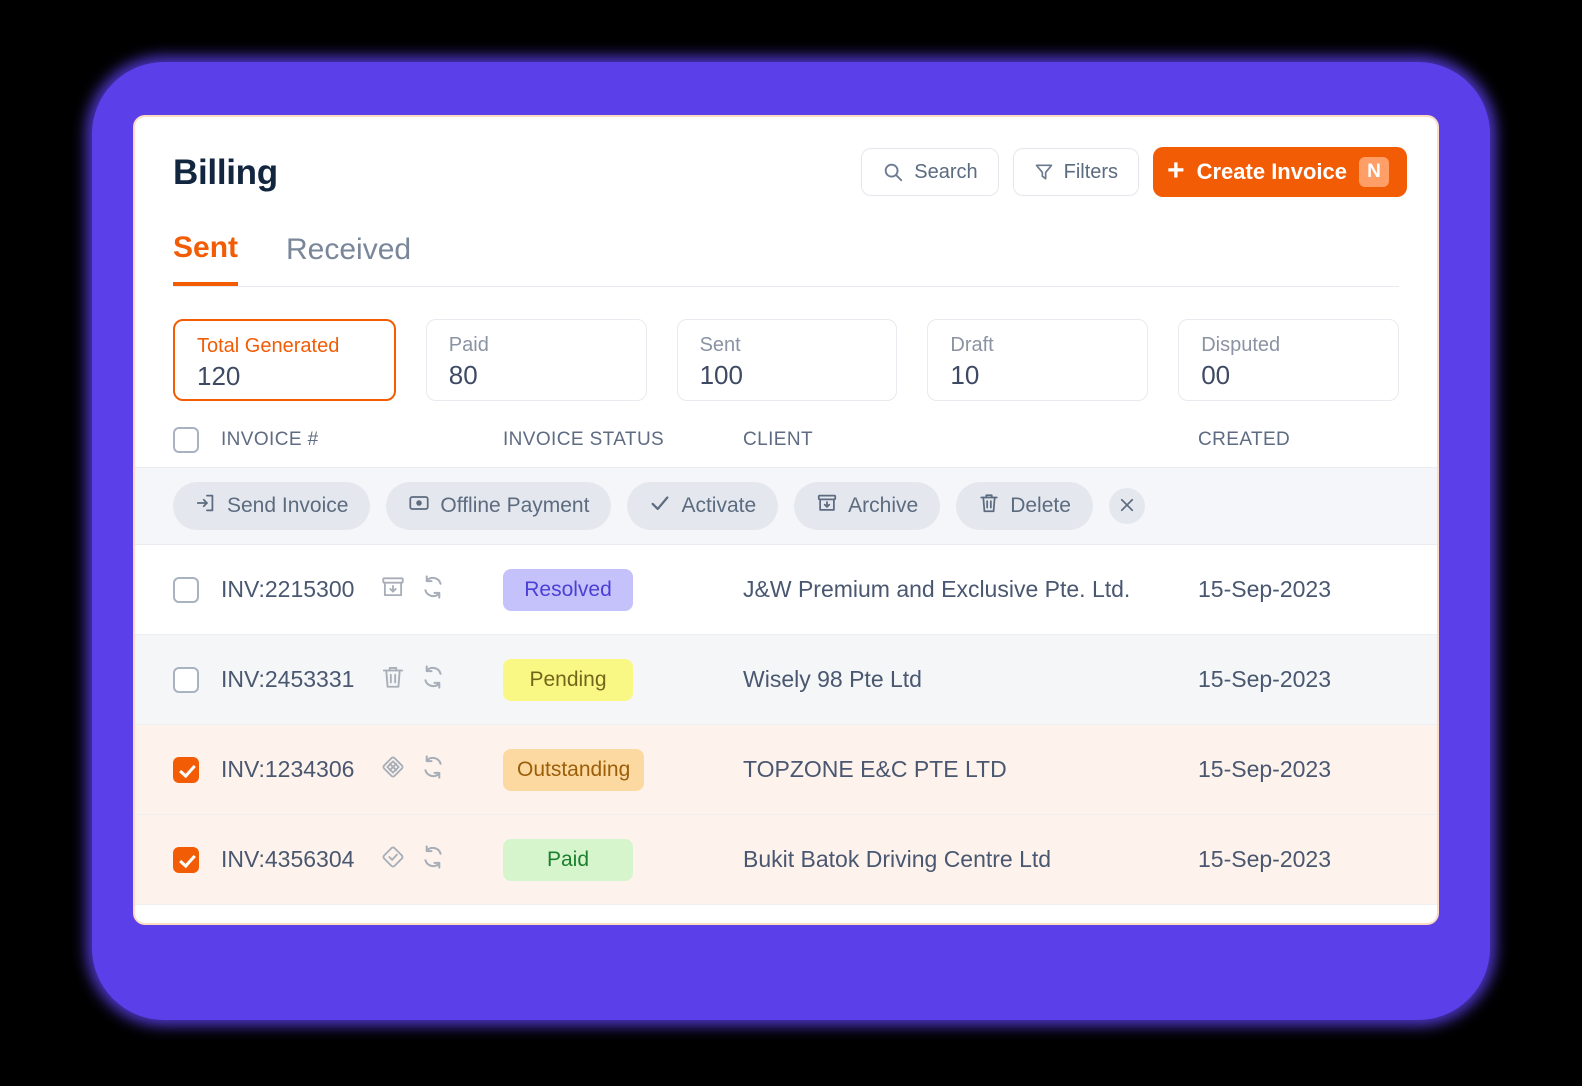  I want to click on client-name: Bukit Batok Driving Centre Ltd, so click(897, 859).